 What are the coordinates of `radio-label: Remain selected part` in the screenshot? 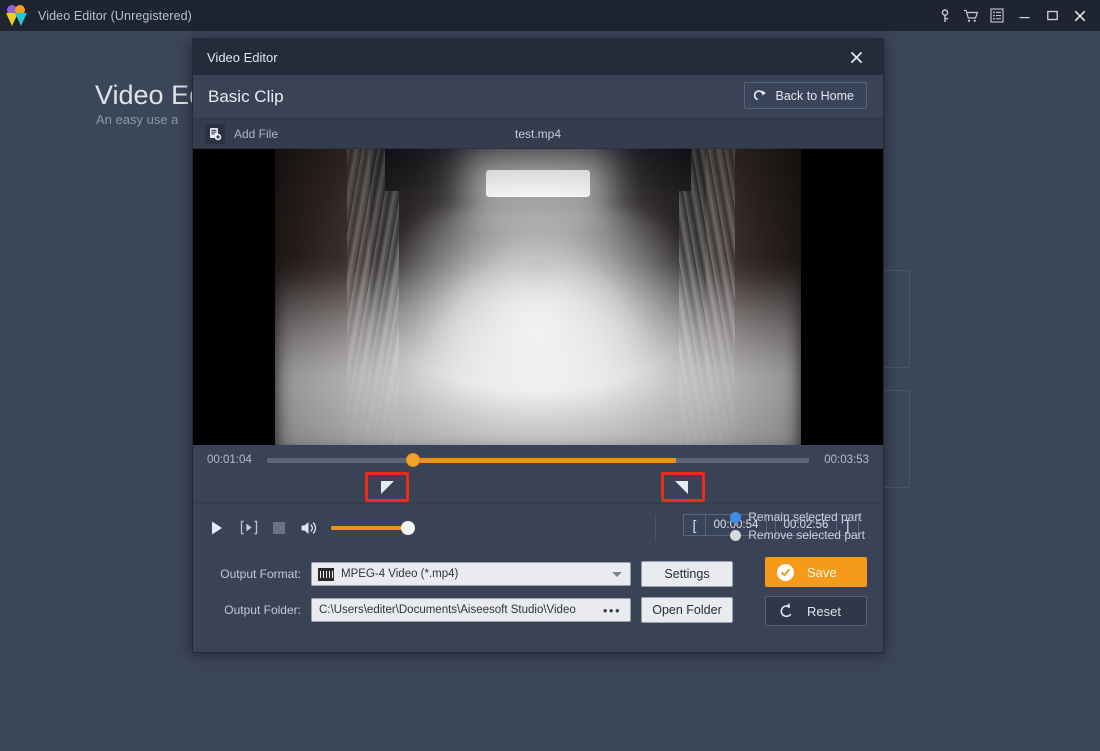 It's located at (805, 517).